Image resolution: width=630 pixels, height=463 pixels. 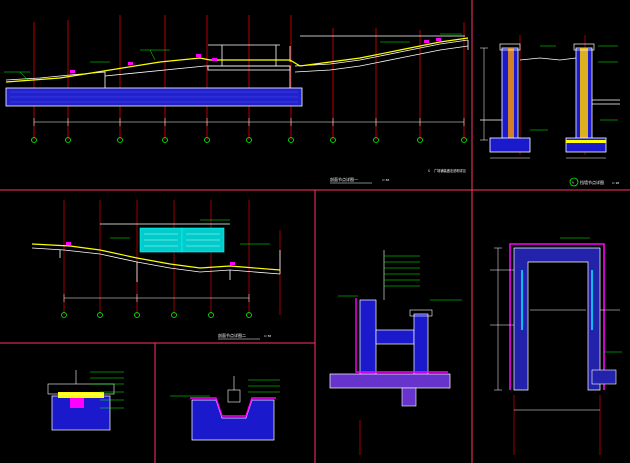 What do you see at coordinates (267, 336) in the screenshot?
I see `section-2-scale: 1:50` at bounding box center [267, 336].